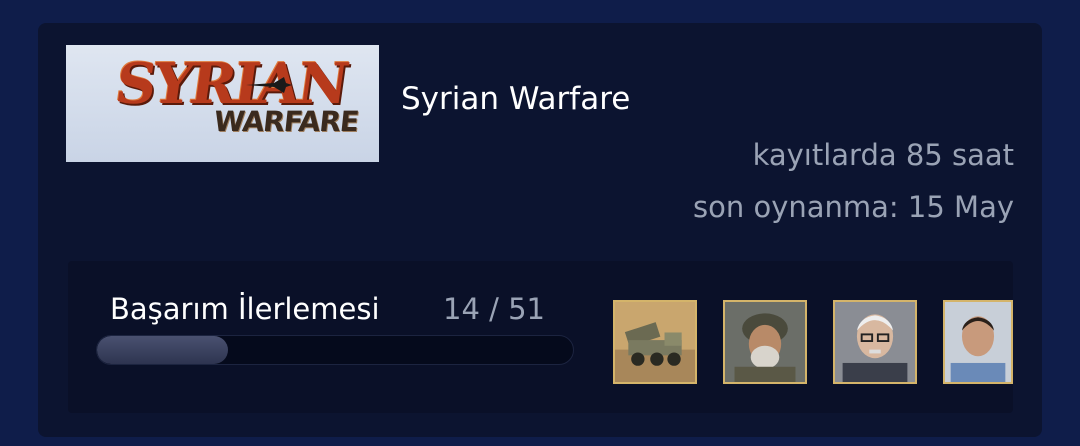 The height and width of the screenshot is (446, 1080). I want to click on achievement-progress-fill, so click(162, 350).